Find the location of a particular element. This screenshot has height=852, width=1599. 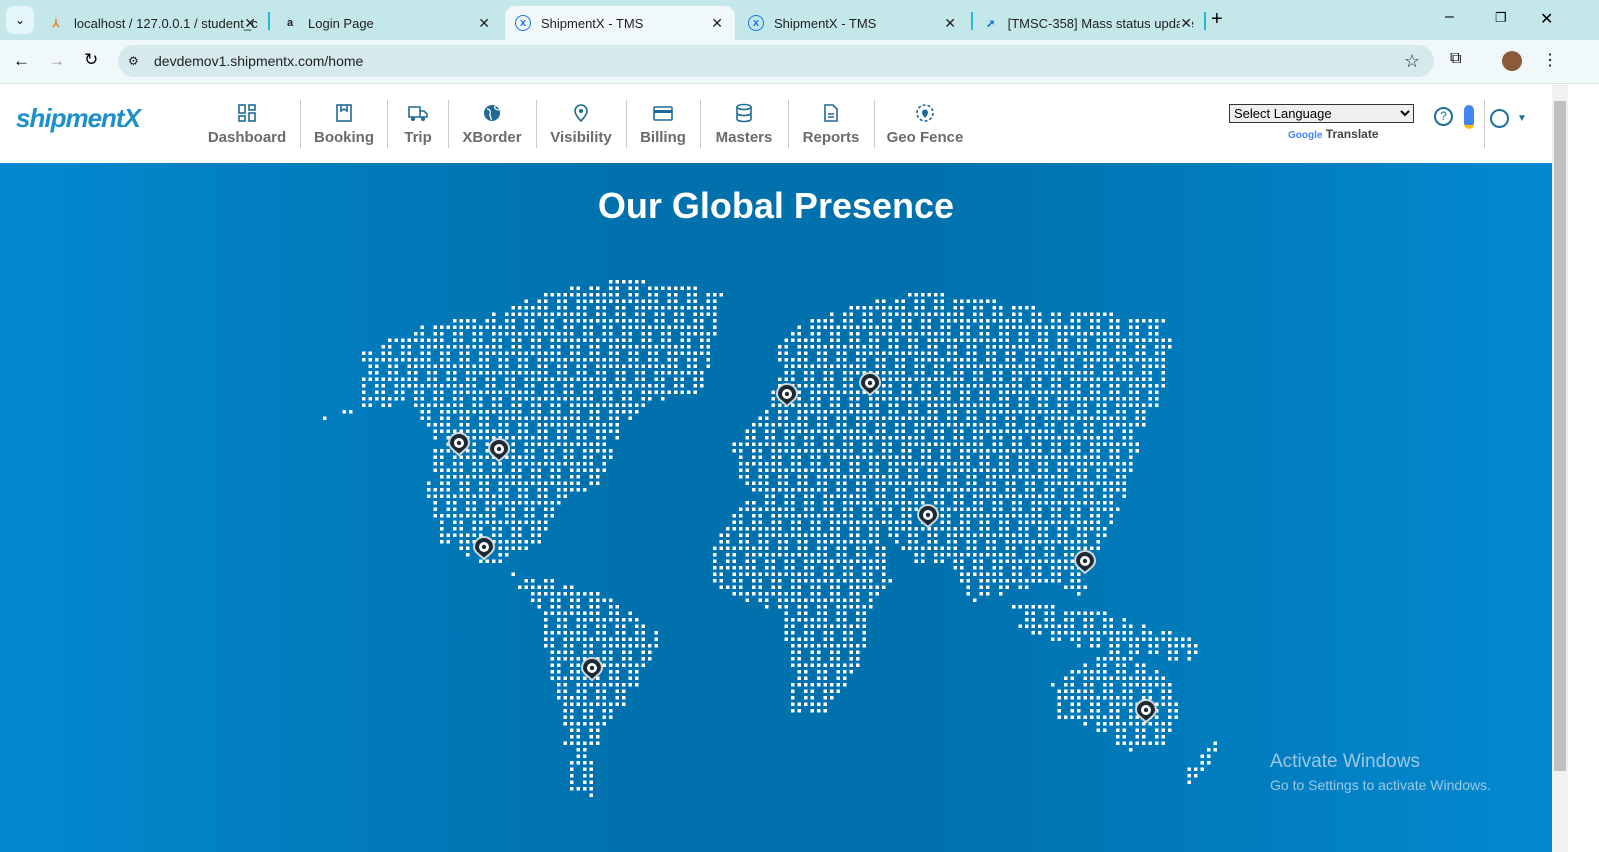

profile-avatar is located at coordinates (1512, 61).